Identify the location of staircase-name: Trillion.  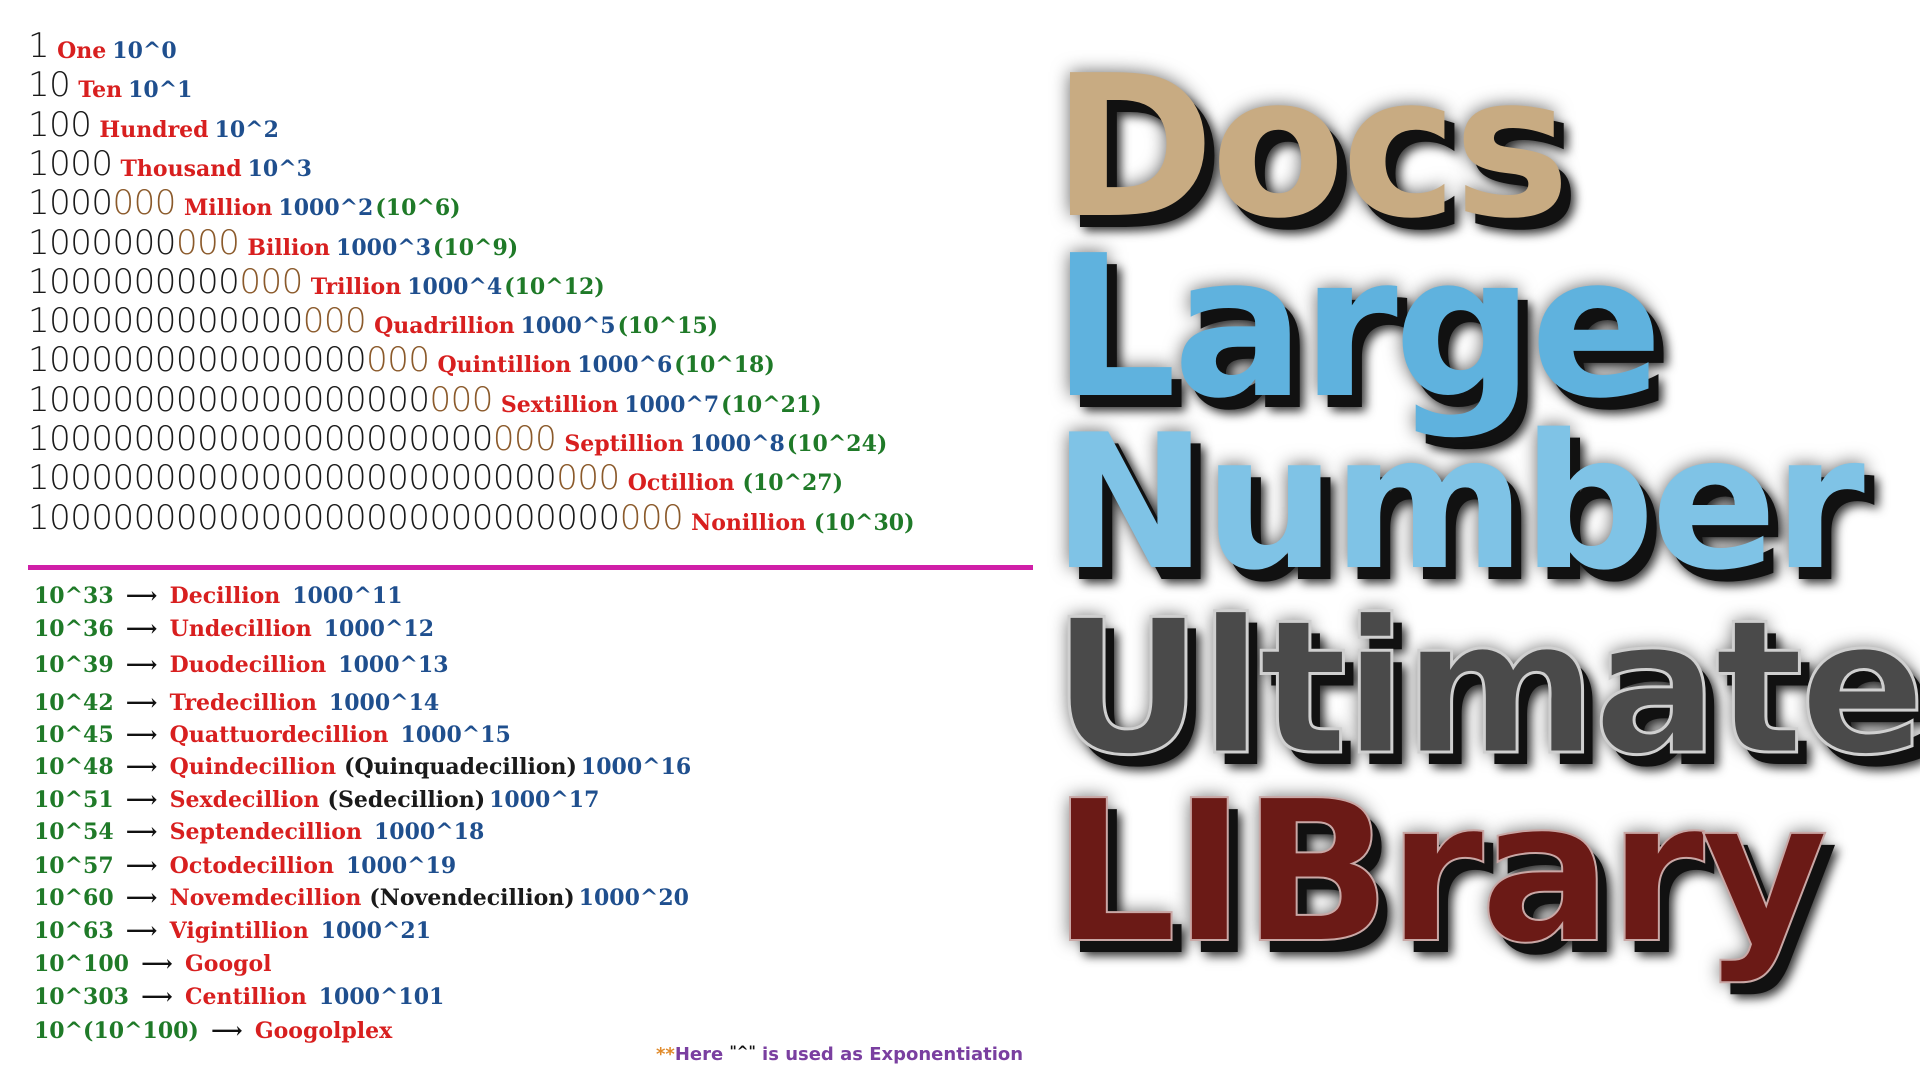
(356, 286).